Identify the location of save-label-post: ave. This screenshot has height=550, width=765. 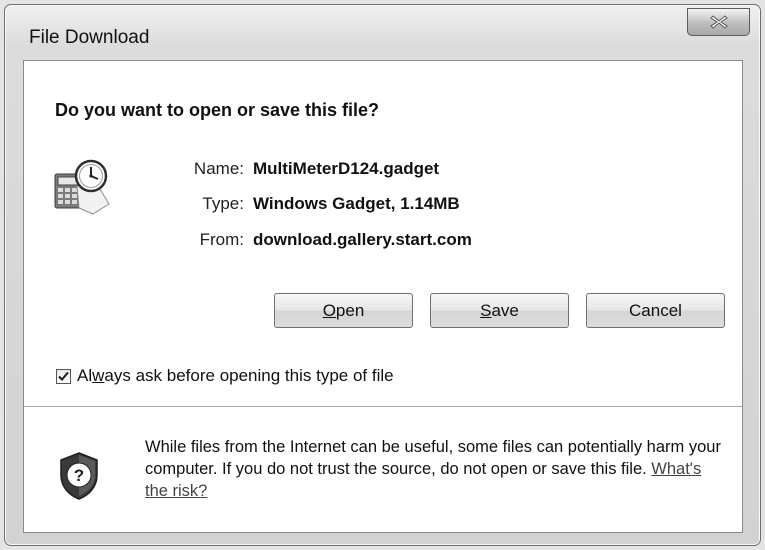
(505, 310).